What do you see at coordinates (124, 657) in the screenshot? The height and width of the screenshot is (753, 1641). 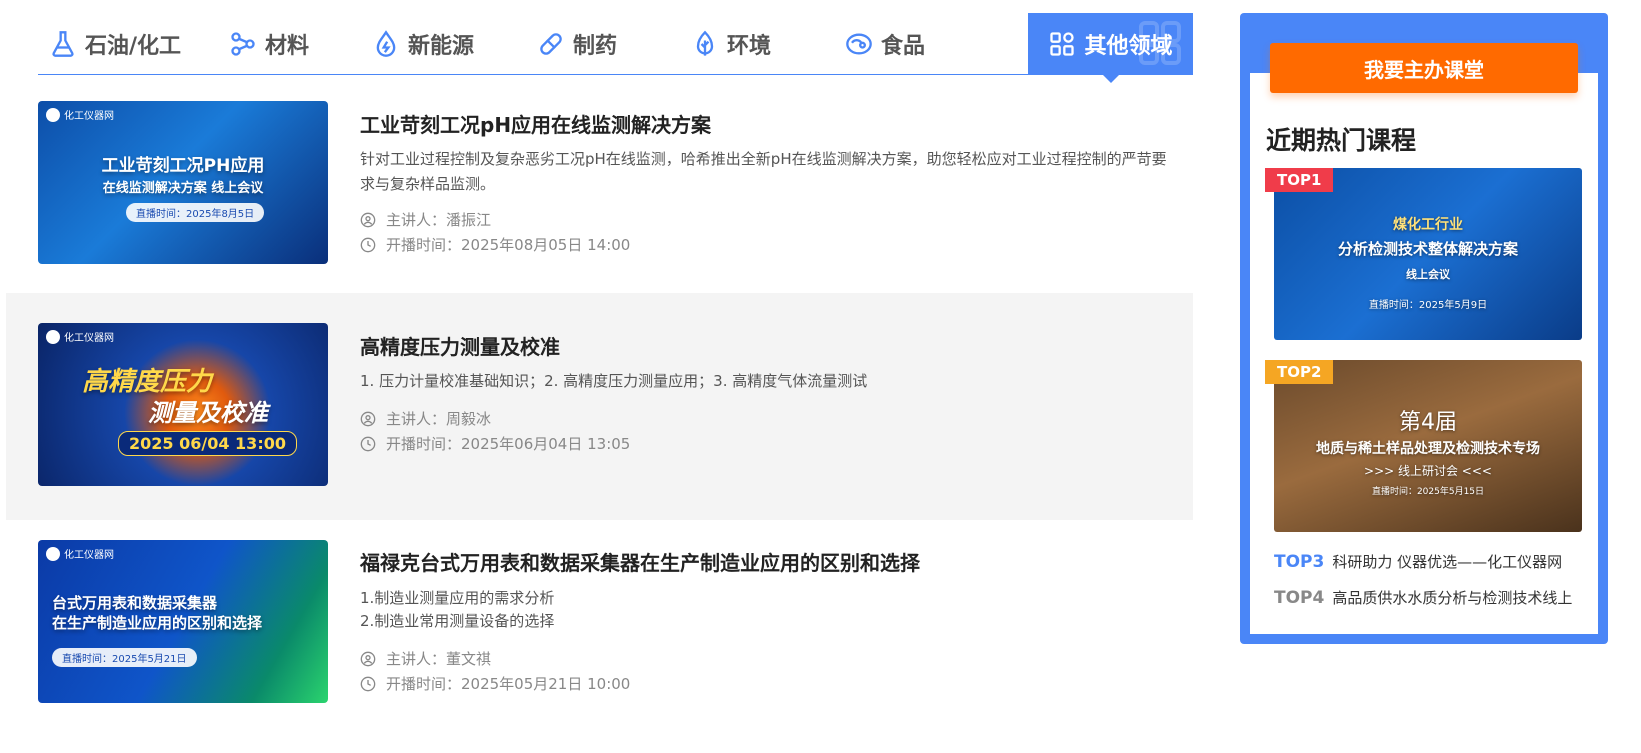 I see `thumb-date-pill: 直播时间：2025年5月21日` at bounding box center [124, 657].